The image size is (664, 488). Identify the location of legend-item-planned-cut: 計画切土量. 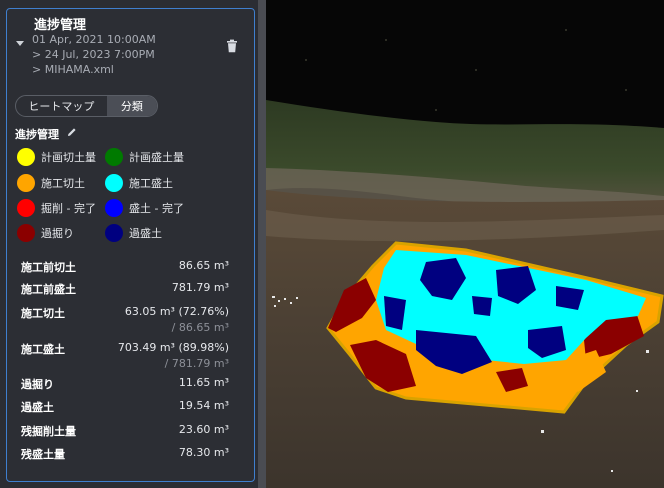
(56, 157).